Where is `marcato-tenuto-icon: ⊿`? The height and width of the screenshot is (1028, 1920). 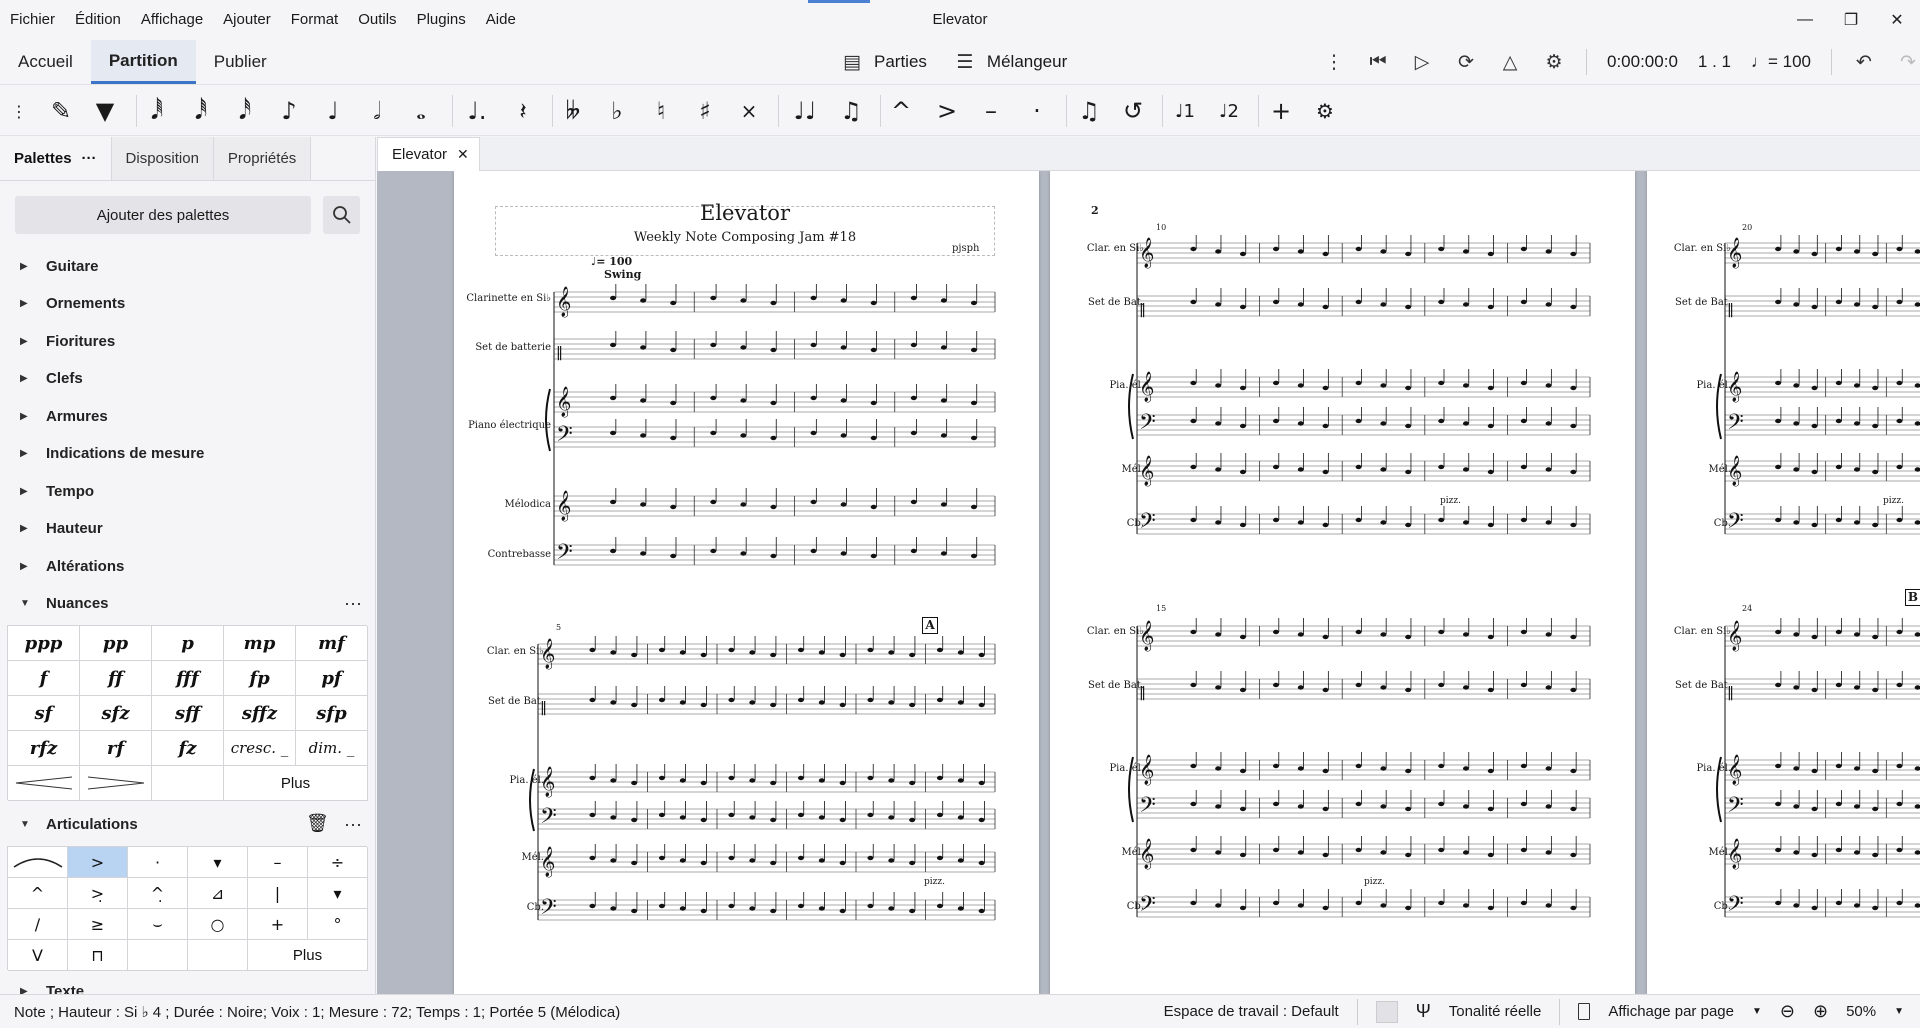
marcato-tenuto-icon: ⊿ is located at coordinates (218, 893).